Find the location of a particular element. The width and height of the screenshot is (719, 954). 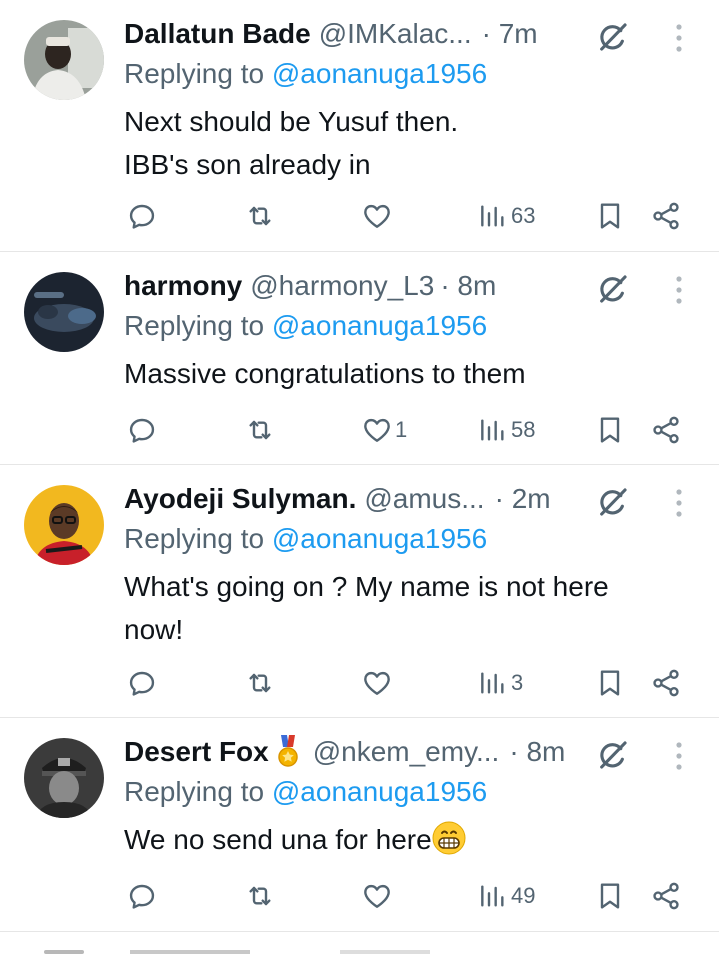

tweet-text-line: IBB's son already in is located at coordinates (247, 164).